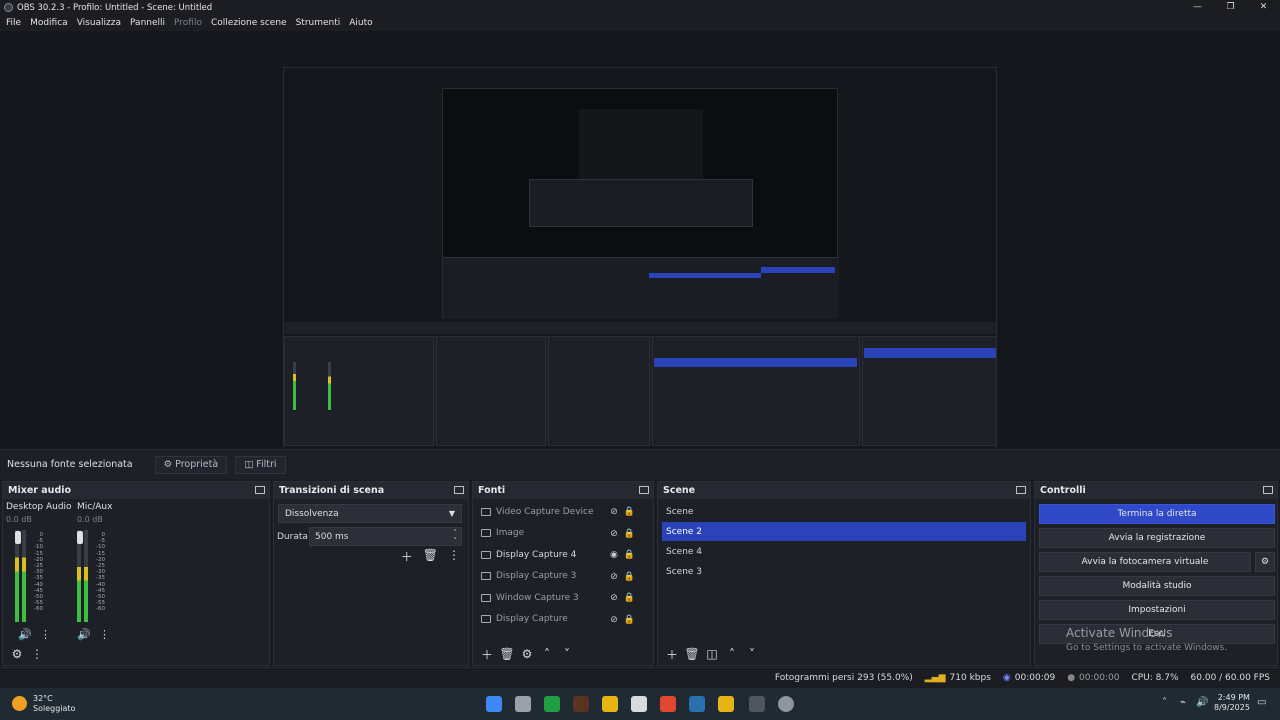  I want to click on visibility-lock-icons: ◉🔒, so click(625, 555).